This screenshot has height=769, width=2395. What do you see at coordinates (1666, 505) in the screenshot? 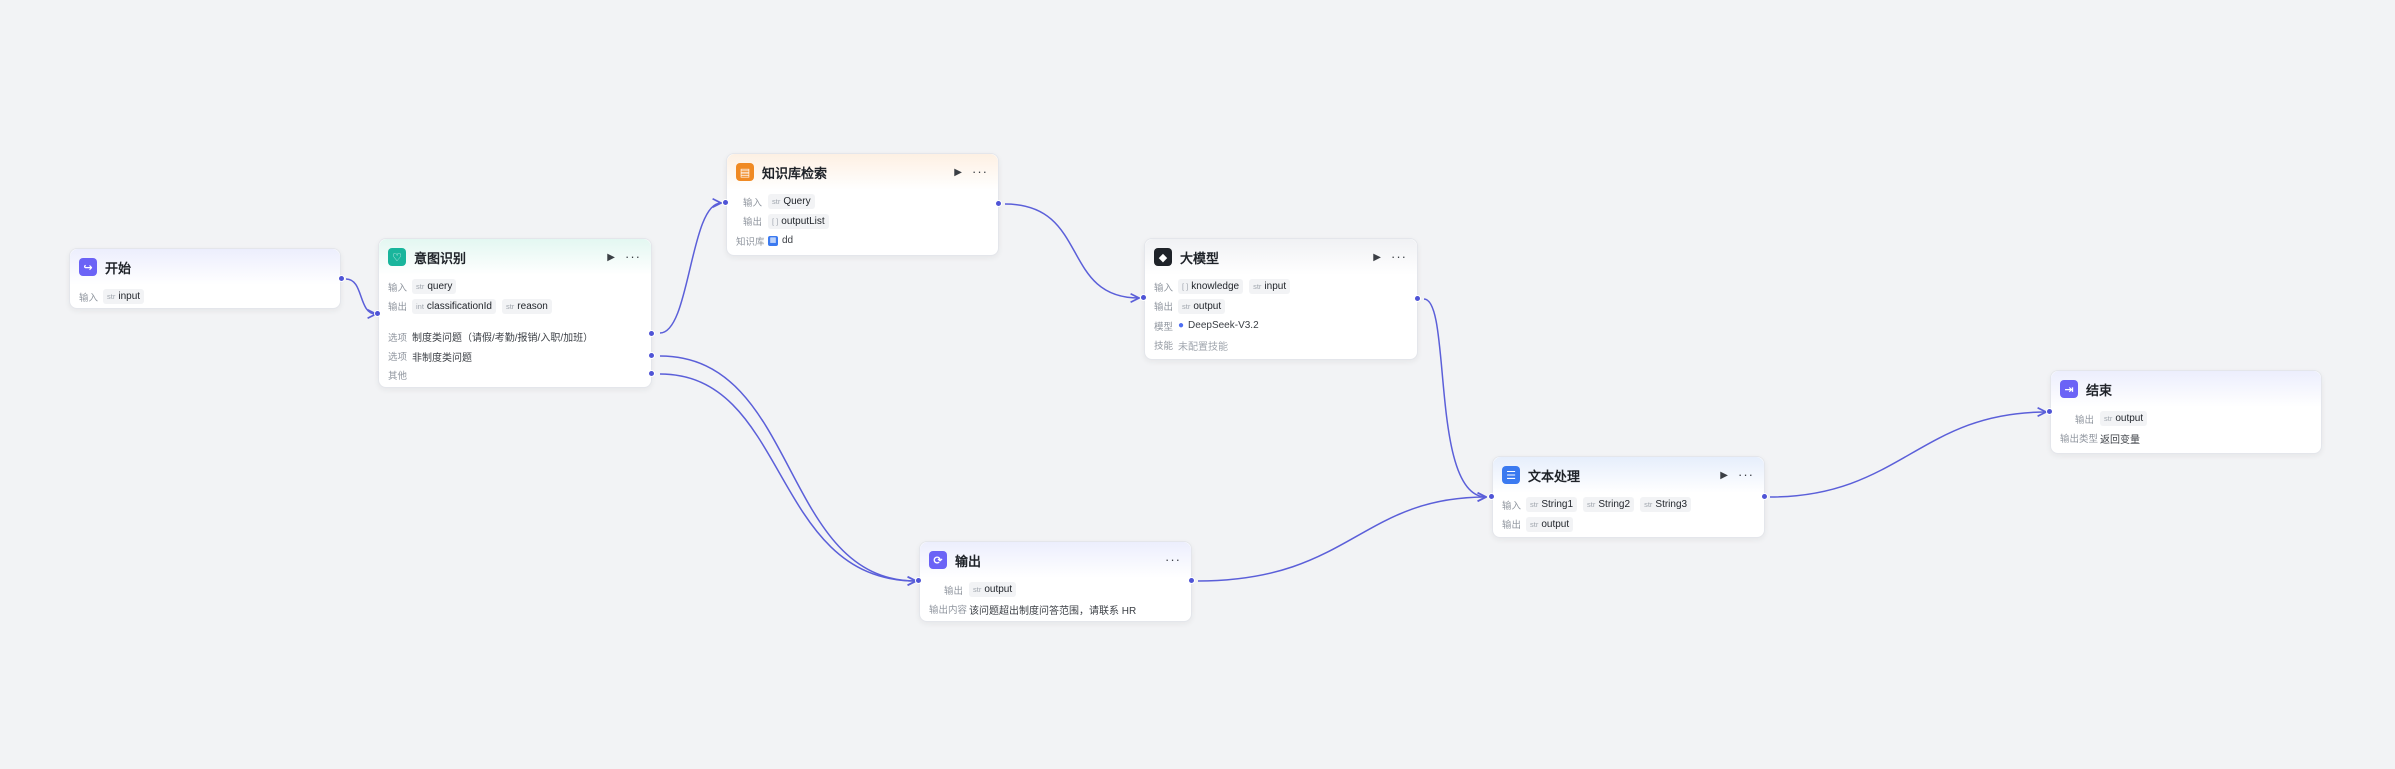
I see `variable-chip: str String3` at bounding box center [1666, 505].